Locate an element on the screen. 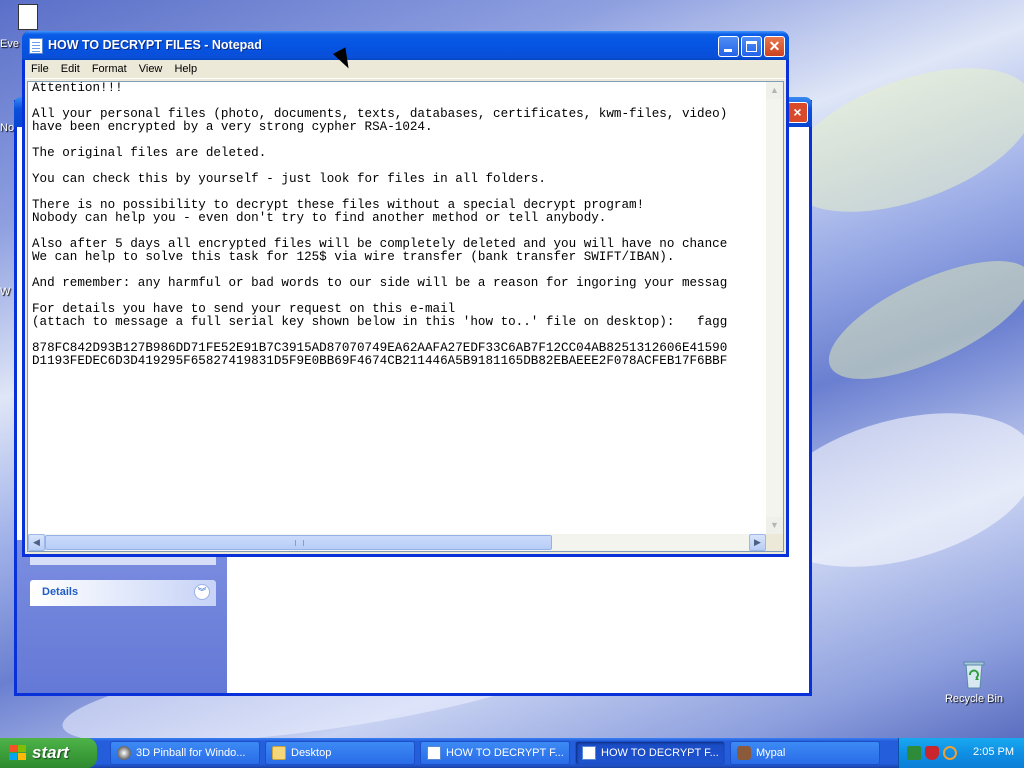 This screenshot has height=768, width=1024. desktop-icon-partial is located at coordinates (34, 18).